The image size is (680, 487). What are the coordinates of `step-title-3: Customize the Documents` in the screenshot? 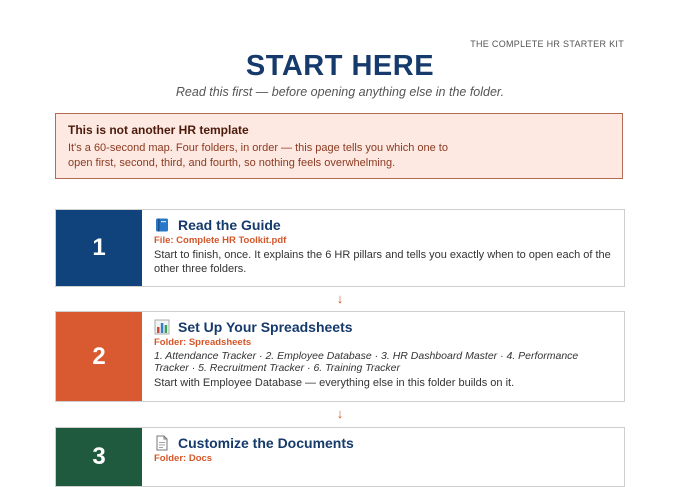 It's located at (266, 443).